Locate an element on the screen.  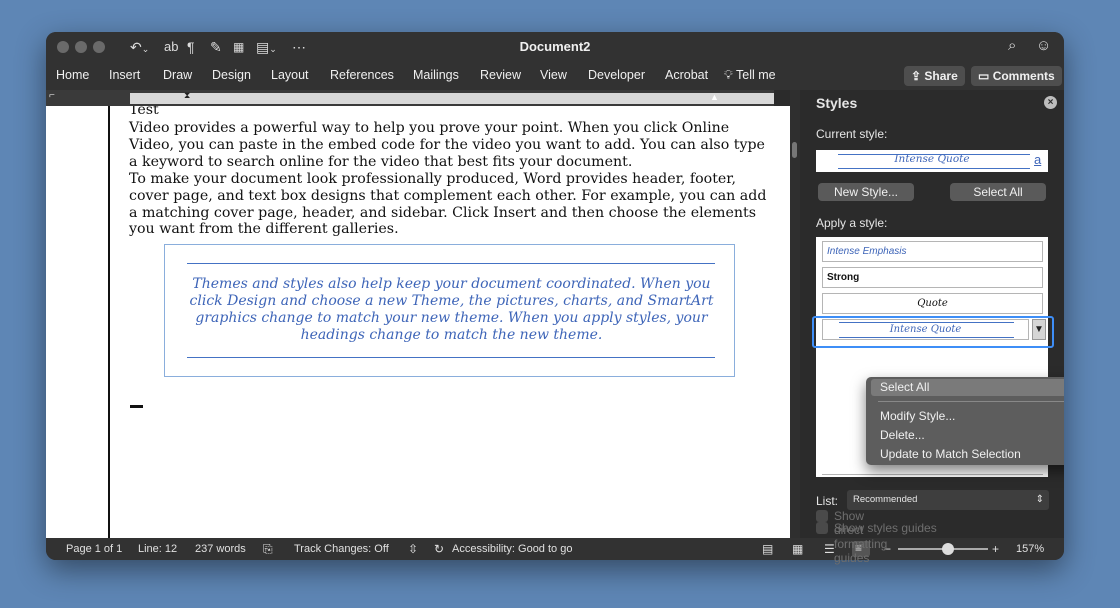
list-filter-select: Recommended ⇕ is located at coordinates (948, 500).